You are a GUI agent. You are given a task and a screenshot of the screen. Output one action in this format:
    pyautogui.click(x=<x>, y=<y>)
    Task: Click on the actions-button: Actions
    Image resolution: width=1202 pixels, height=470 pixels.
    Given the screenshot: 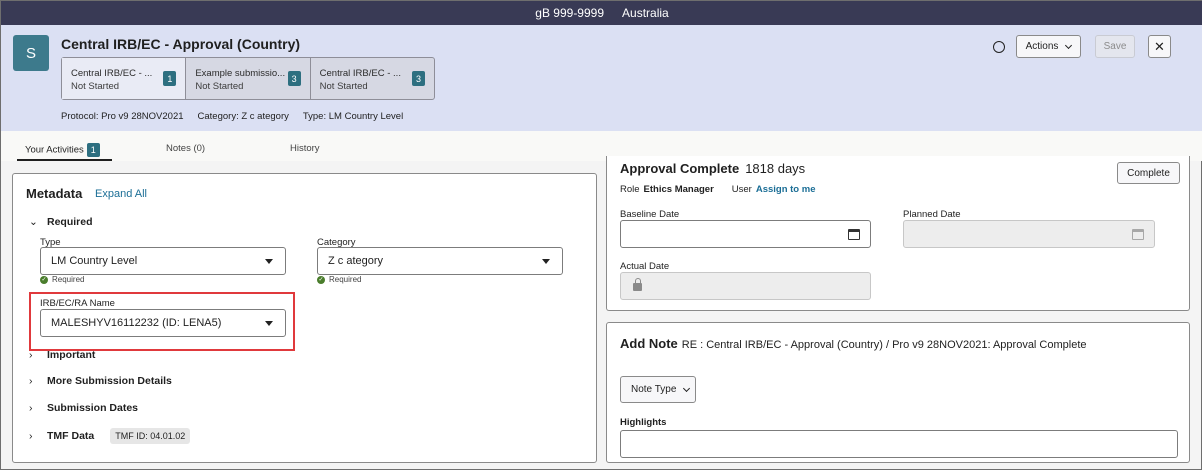 What is the action you would take?
    pyautogui.click(x=1048, y=46)
    